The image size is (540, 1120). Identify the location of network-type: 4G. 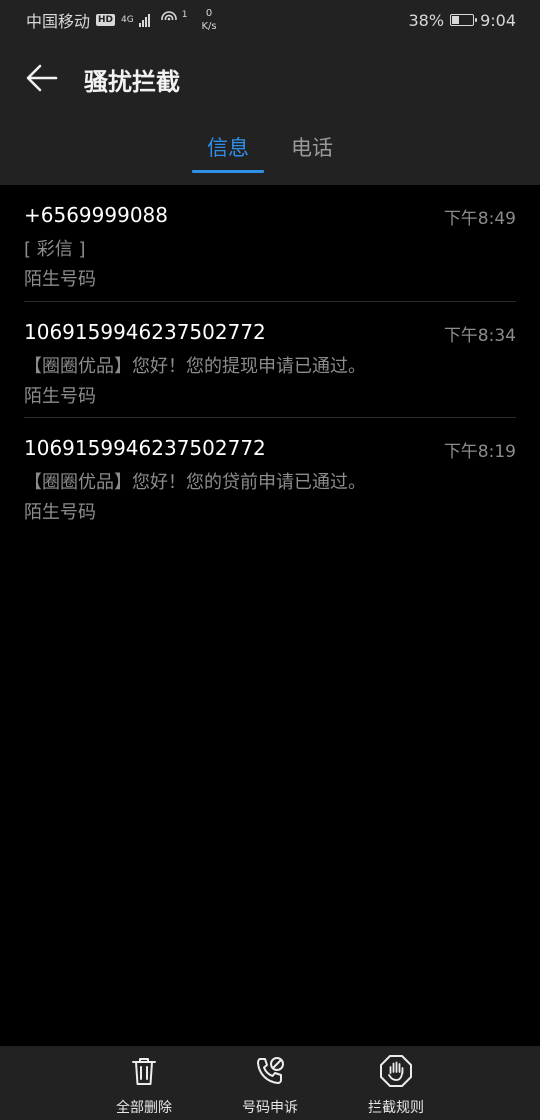
(127, 19).